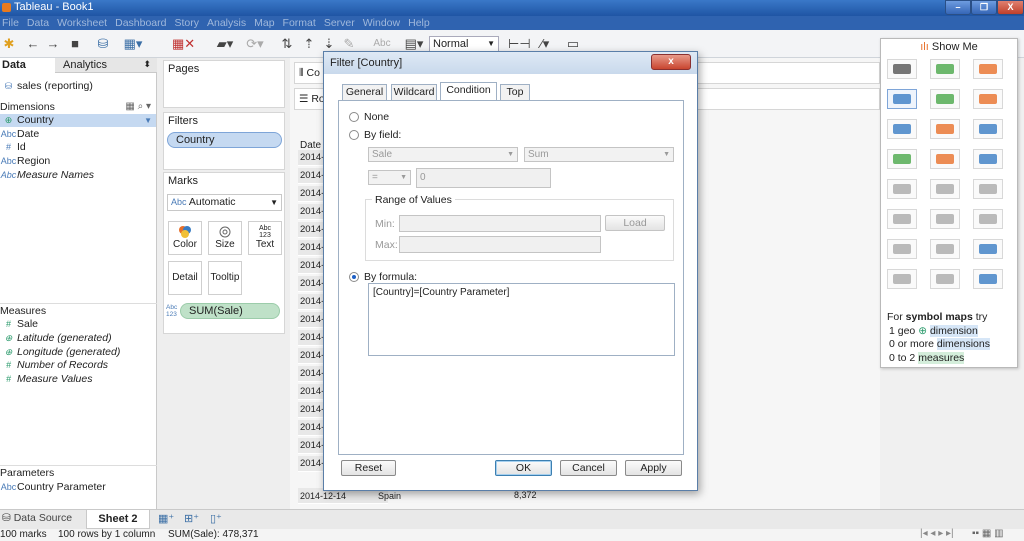  Describe the element at coordinates (902, 99) in the screenshot. I see `chart-type-symbol-map` at that location.